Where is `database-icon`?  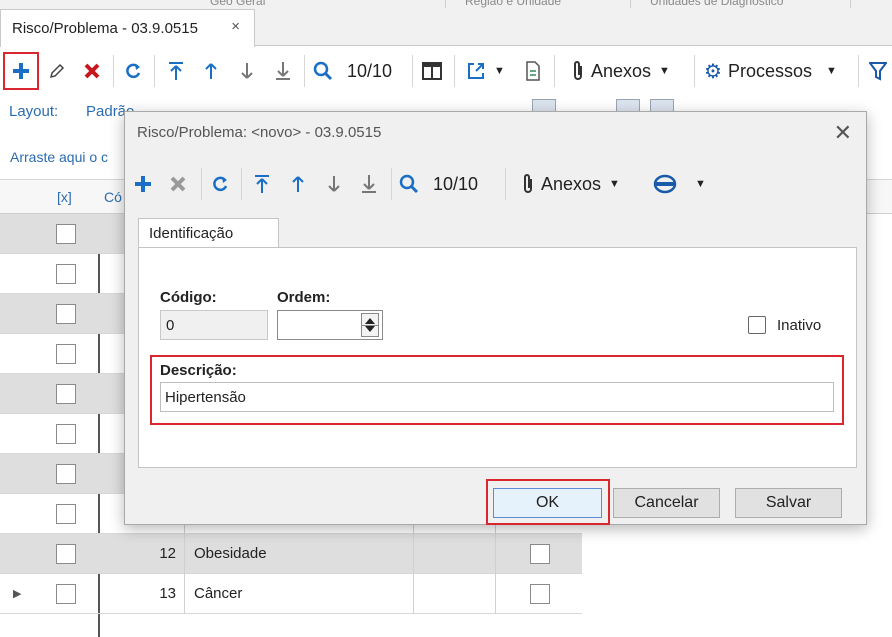
database-icon is located at coordinates (665, 184).